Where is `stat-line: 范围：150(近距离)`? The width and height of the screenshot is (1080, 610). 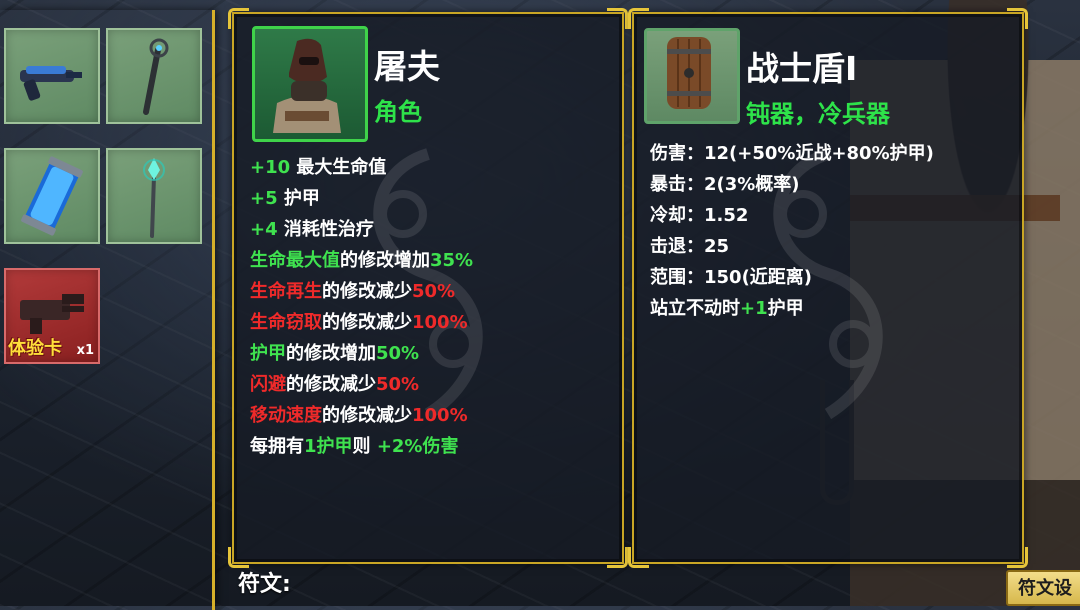
stat-line: 范围：150(近距离) is located at coordinates (792, 277).